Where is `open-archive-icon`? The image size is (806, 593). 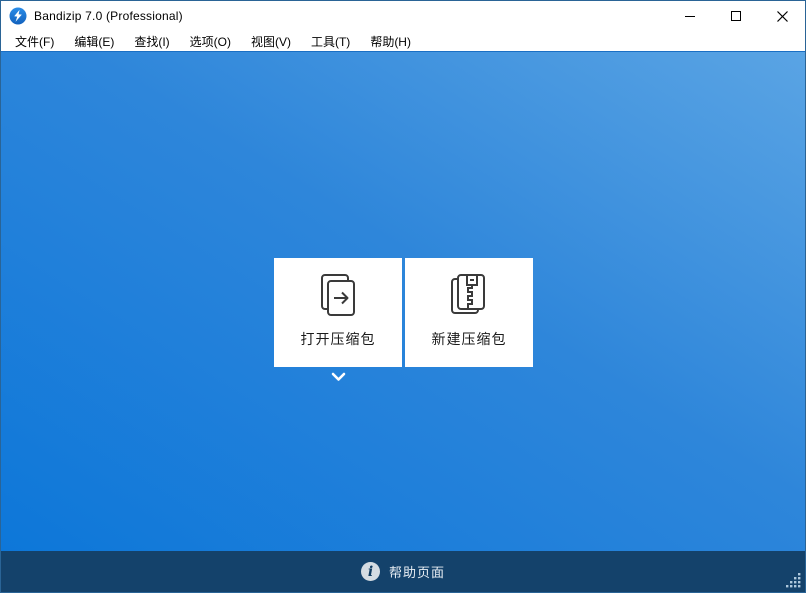
open-archive-icon is located at coordinates (338, 295).